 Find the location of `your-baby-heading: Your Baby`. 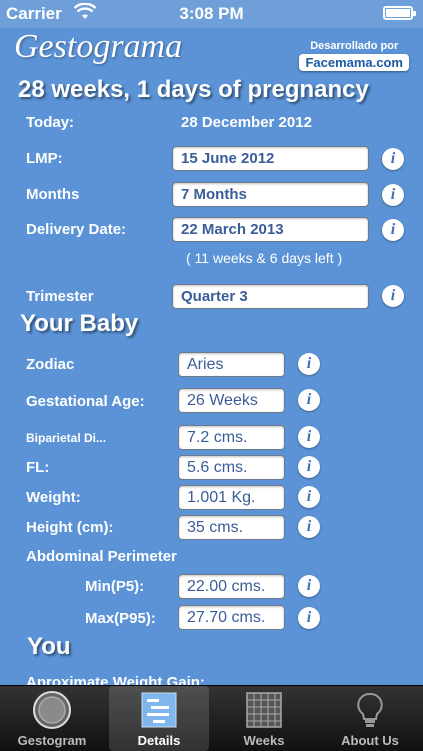

your-baby-heading: Your Baby is located at coordinates (79, 323).